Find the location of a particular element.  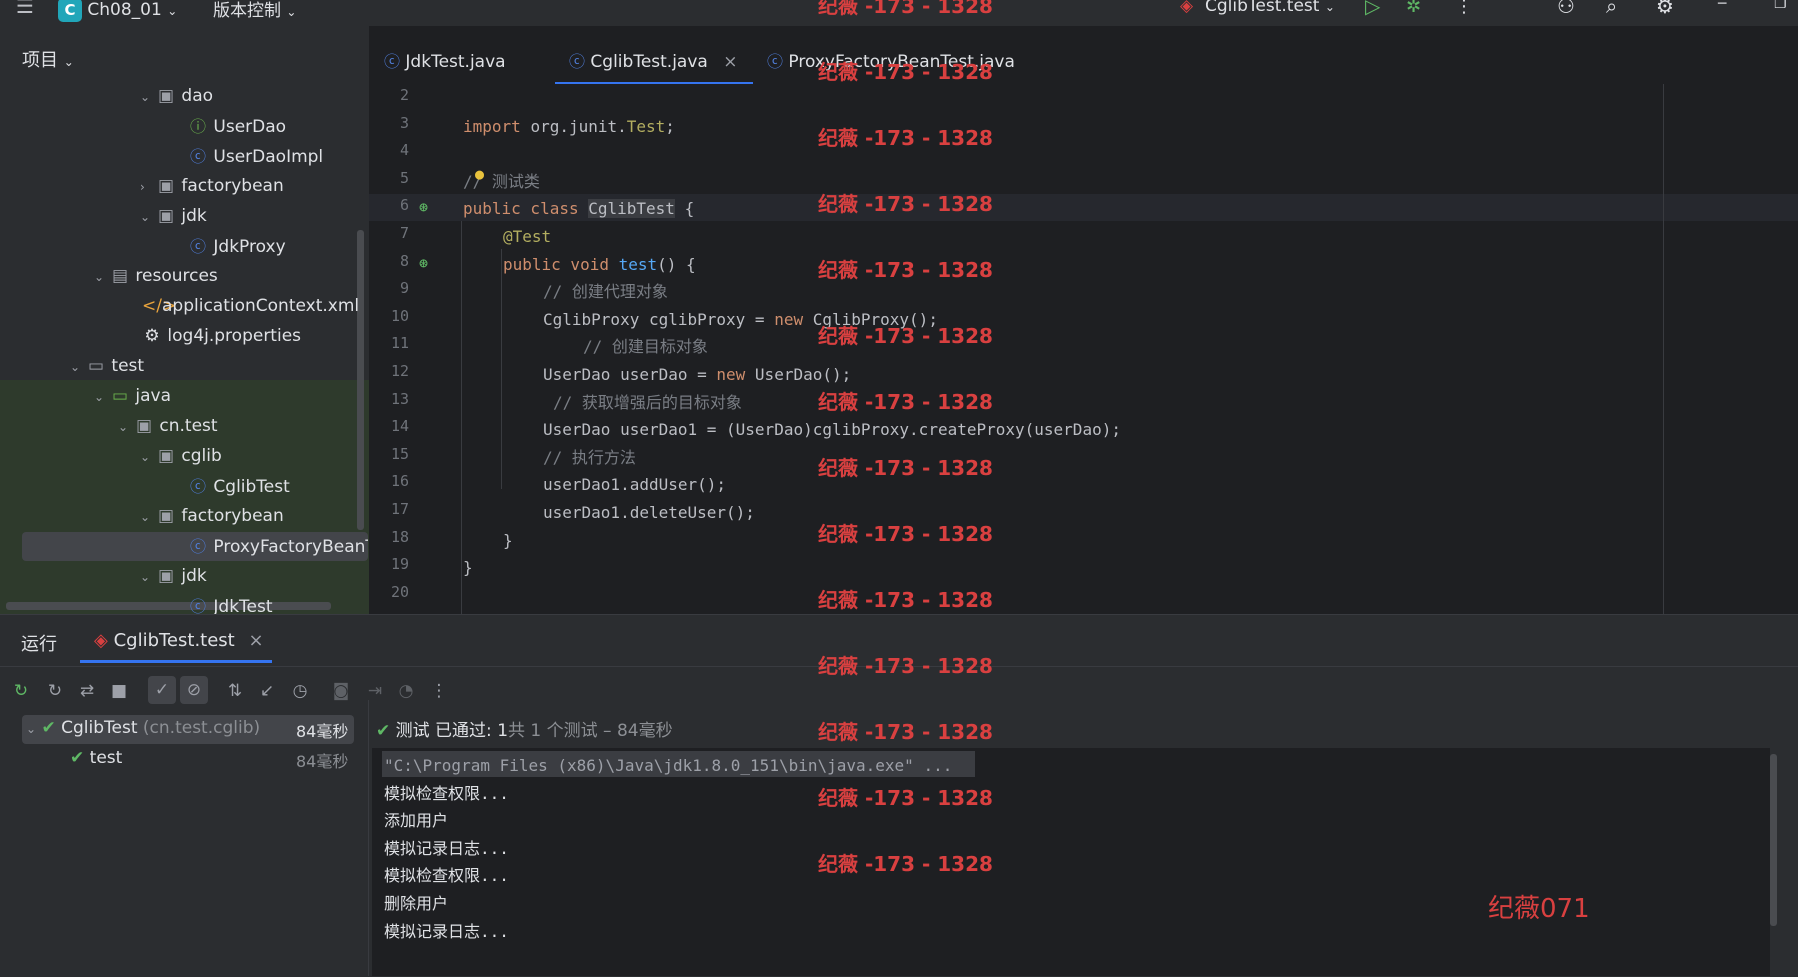

tree-label: ProxyFactoryBeanT is located at coordinates (290, 547).